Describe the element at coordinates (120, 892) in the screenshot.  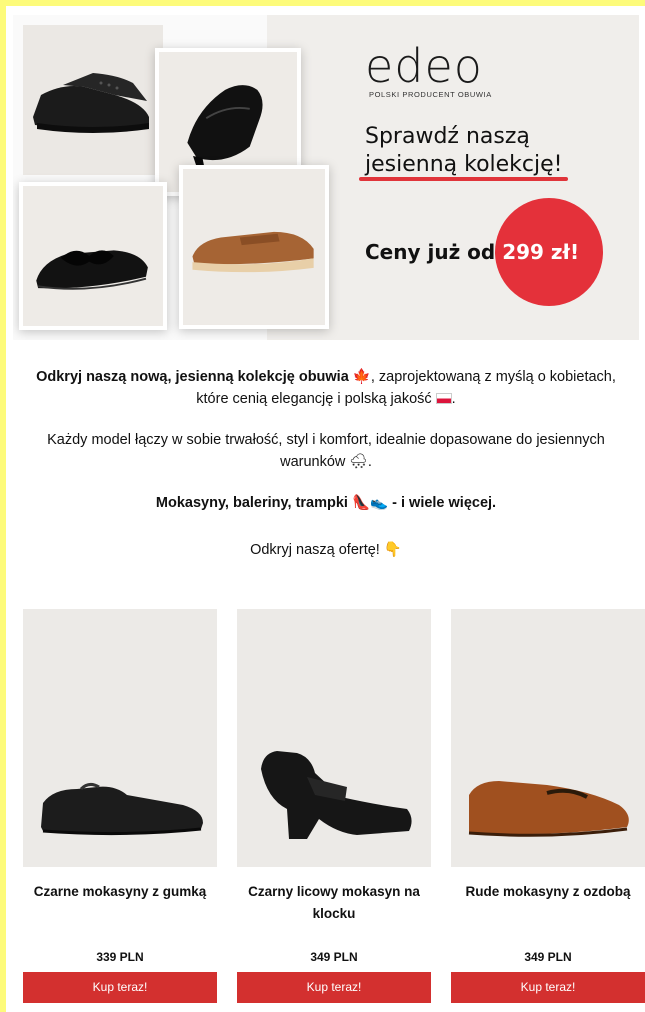
I see `product-name: Czarne mokasyny z gumką` at that location.